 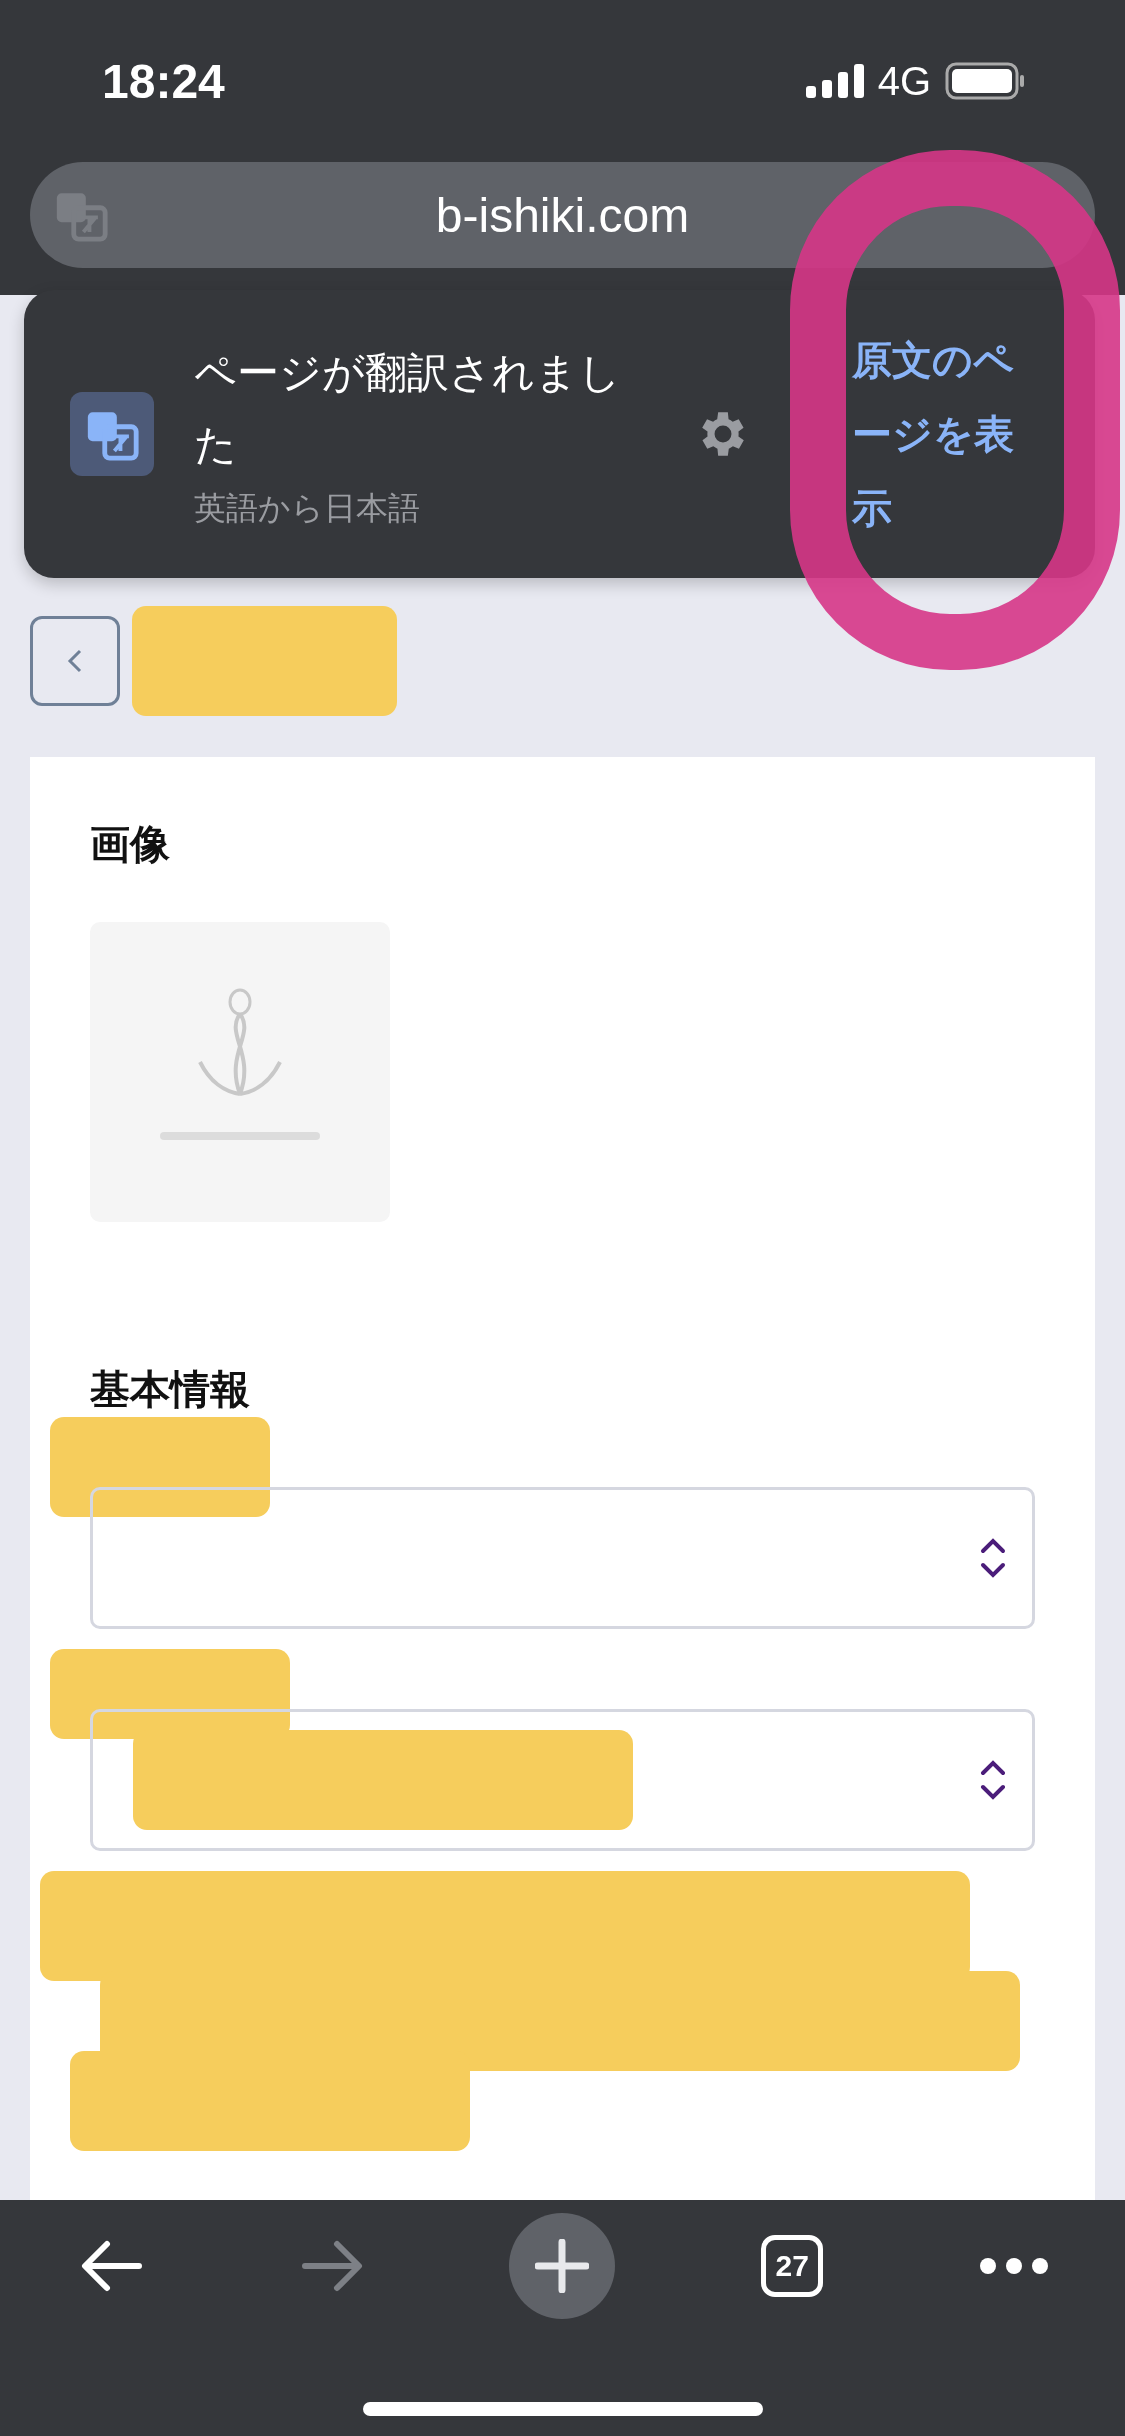 What do you see at coordinates (1014, 2266) in the screenshot?
I see `more-icon` at bounding box center [1014, 2266].